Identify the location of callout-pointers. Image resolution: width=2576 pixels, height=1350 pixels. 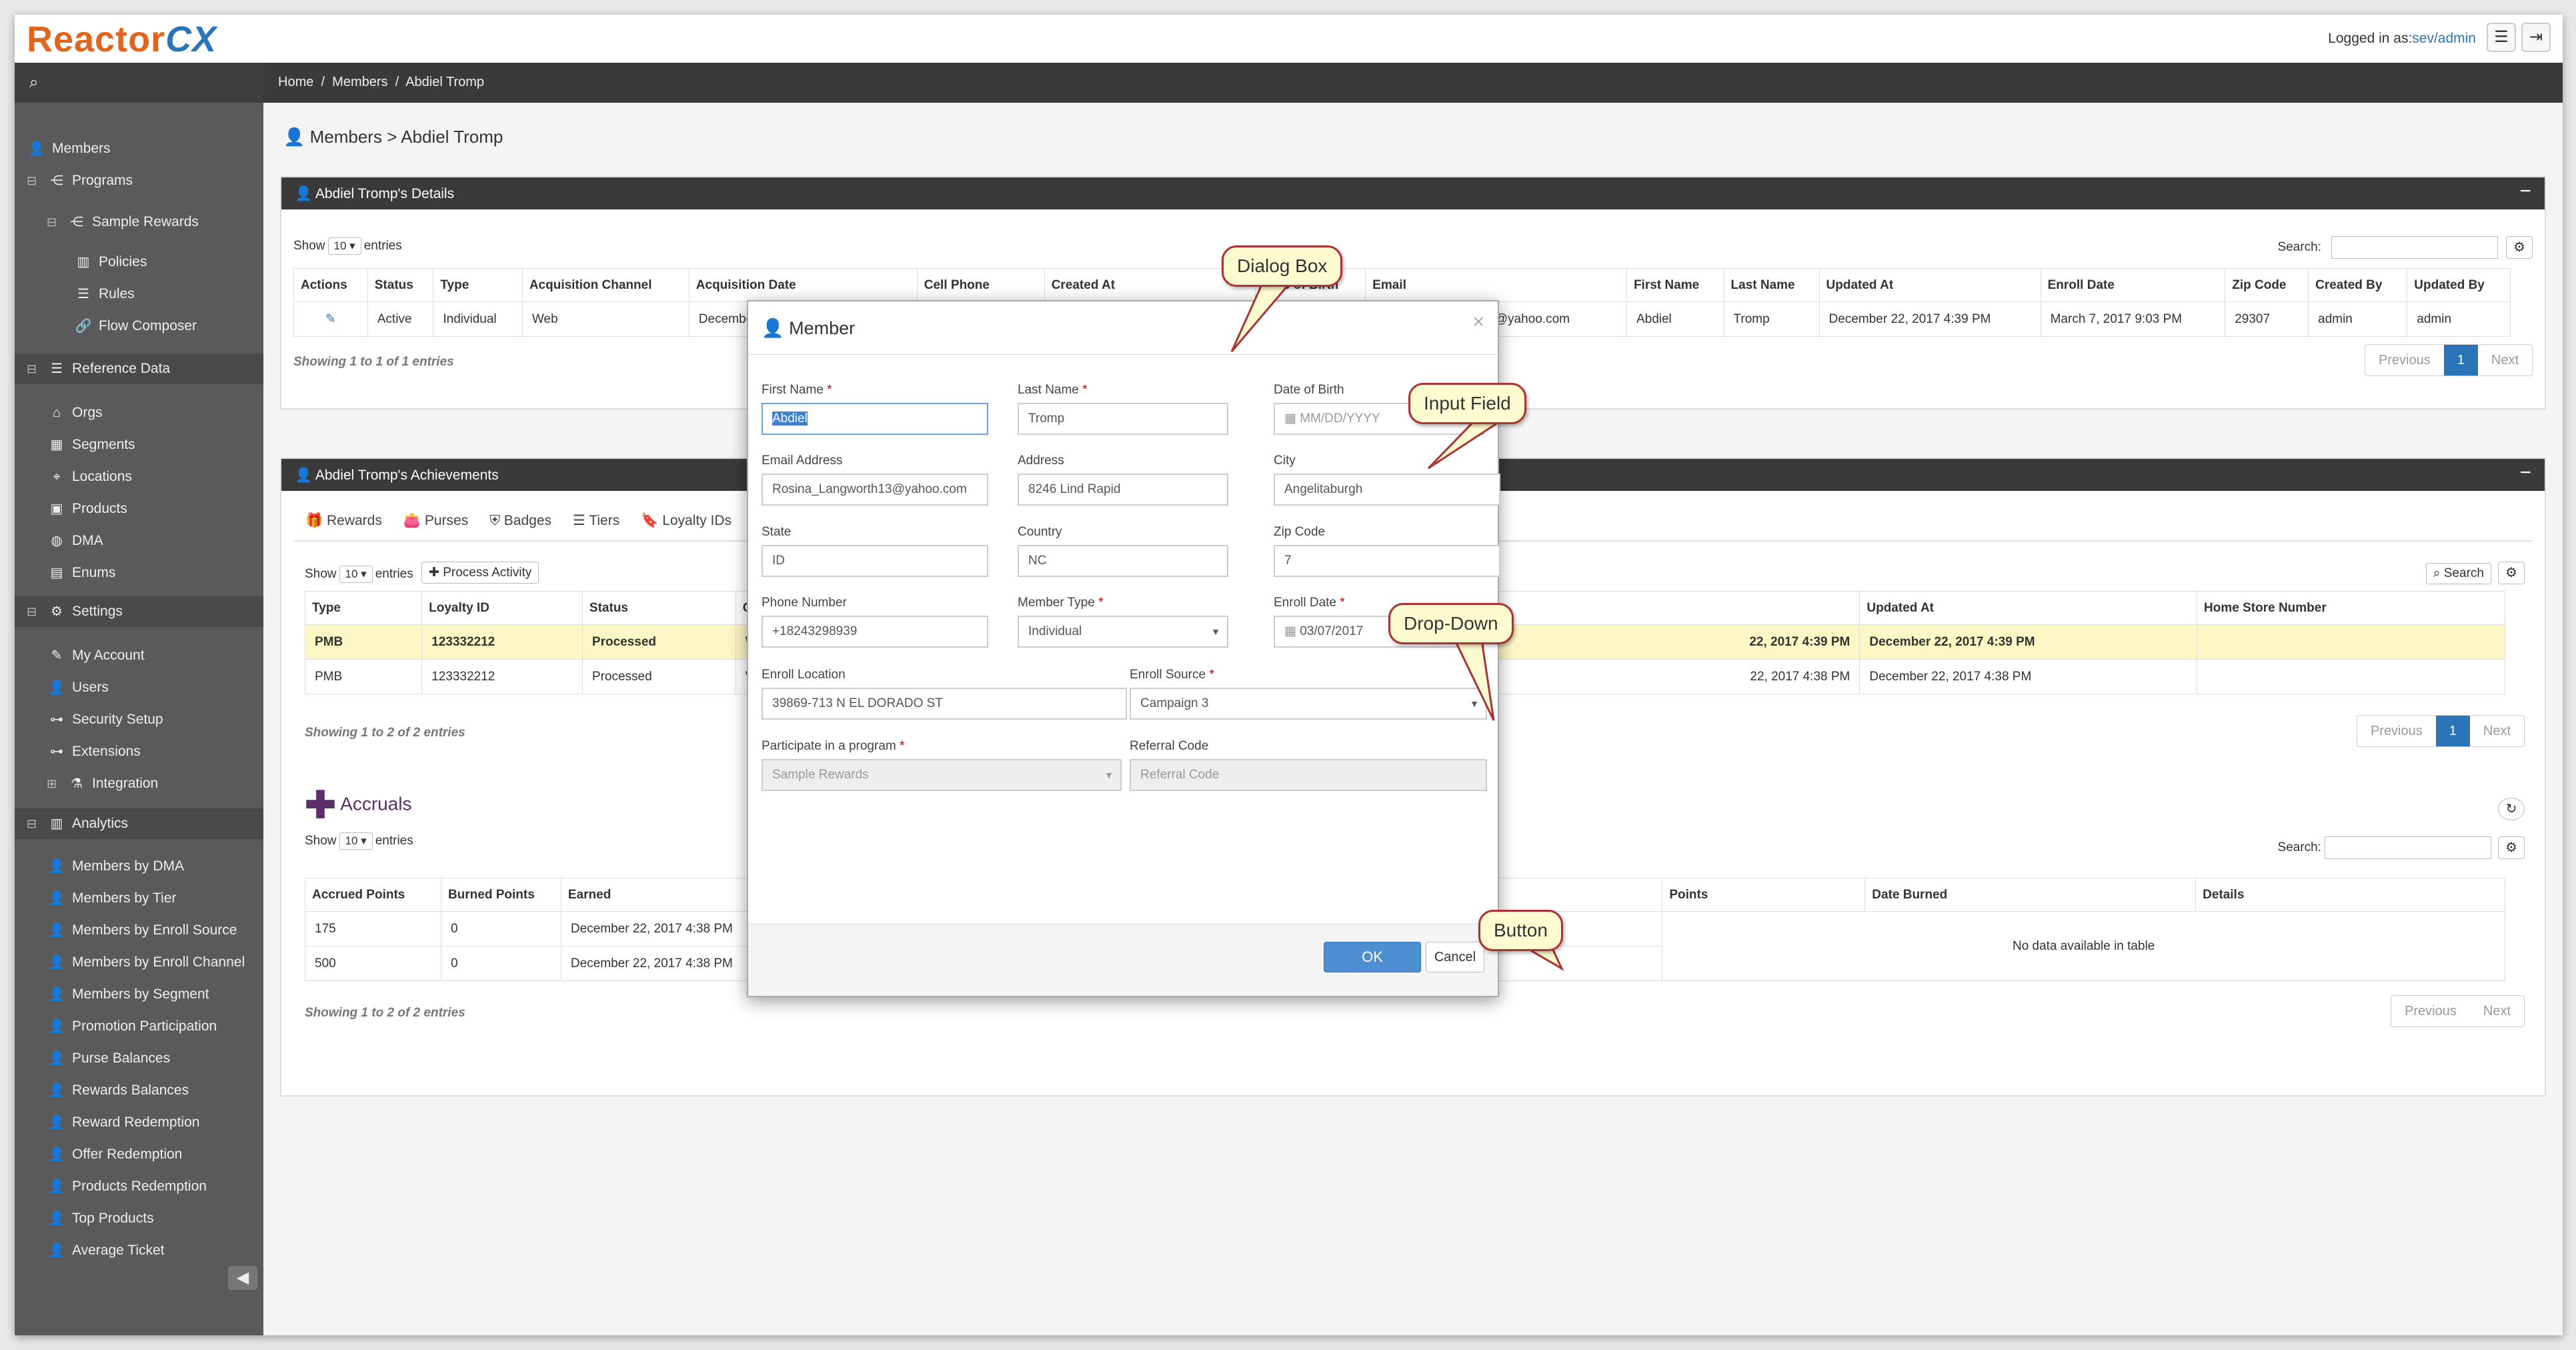
(1397, 627).